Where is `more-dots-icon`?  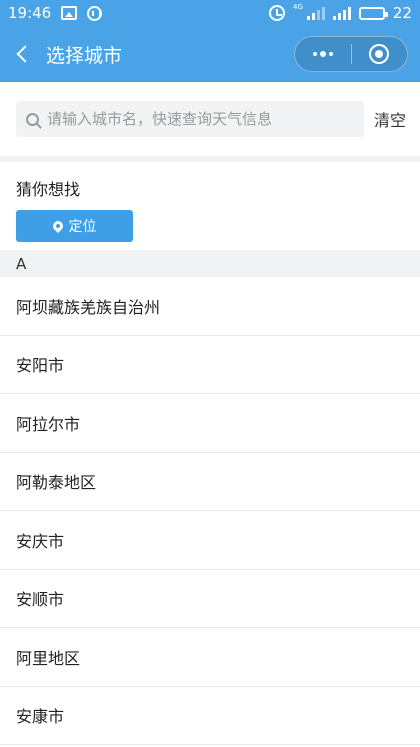
more-dots-icon is located at coordinates (322, 54).